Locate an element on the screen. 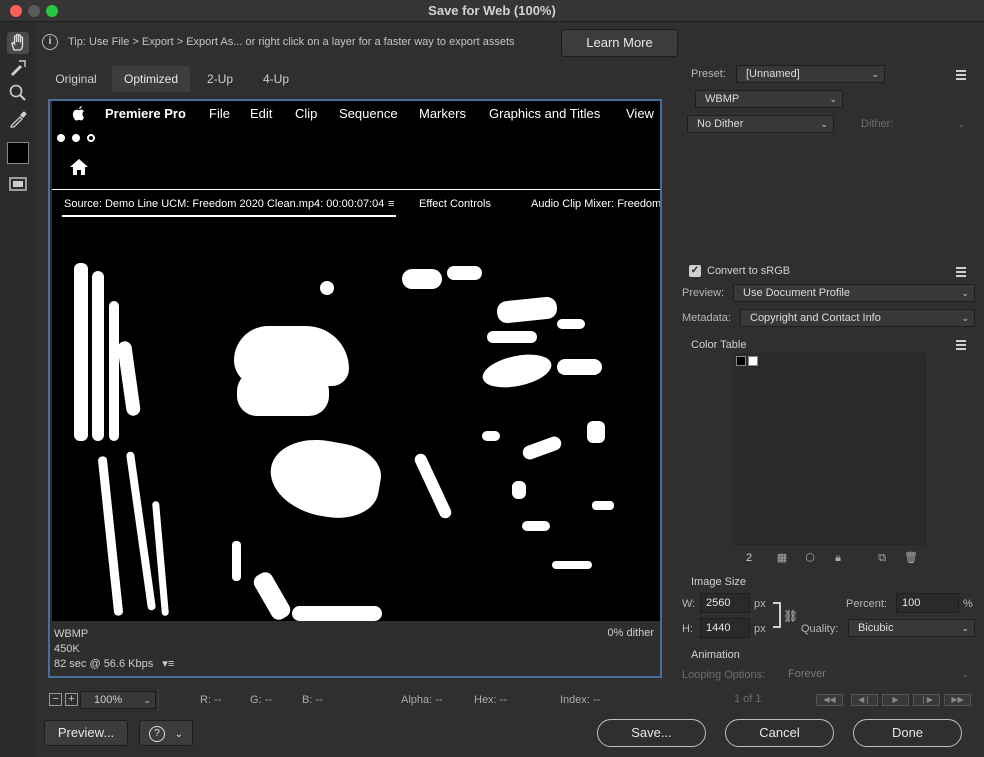 The height and width of the screenshot is (757, 984). window-title: Save for Web (100%) is located at coordinates (492, 10).